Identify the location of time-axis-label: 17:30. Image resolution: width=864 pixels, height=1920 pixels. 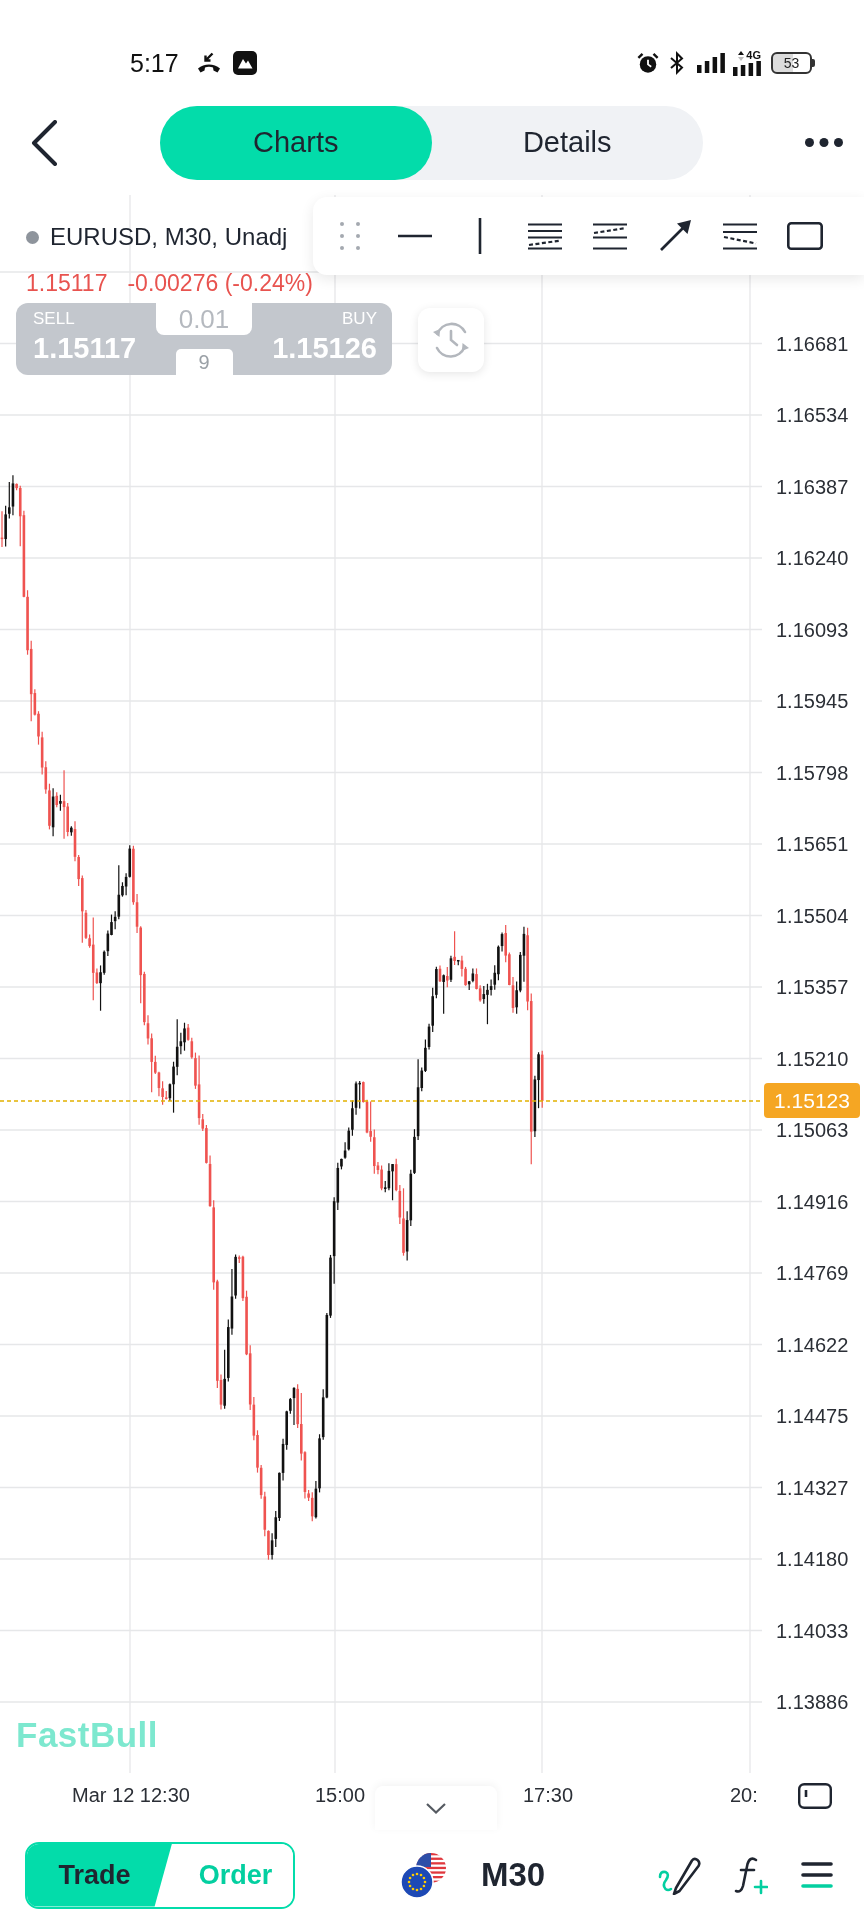
(548, 1795).